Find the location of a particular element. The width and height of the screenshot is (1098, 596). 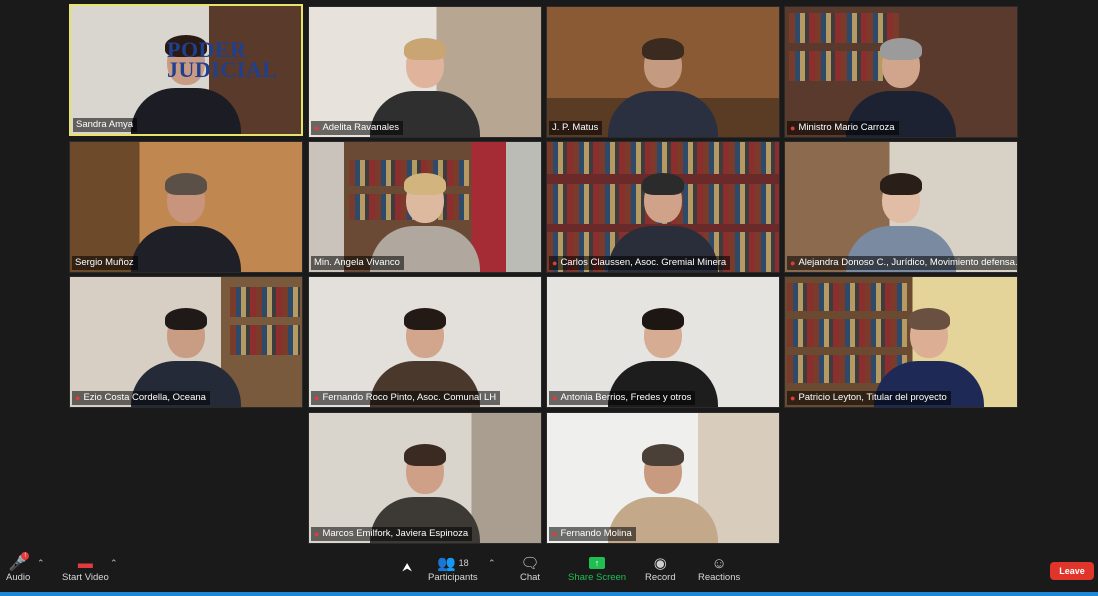

video-tile-11: ● Antonia Berrios, Fredes y otros is located at coordinates (663, 342).